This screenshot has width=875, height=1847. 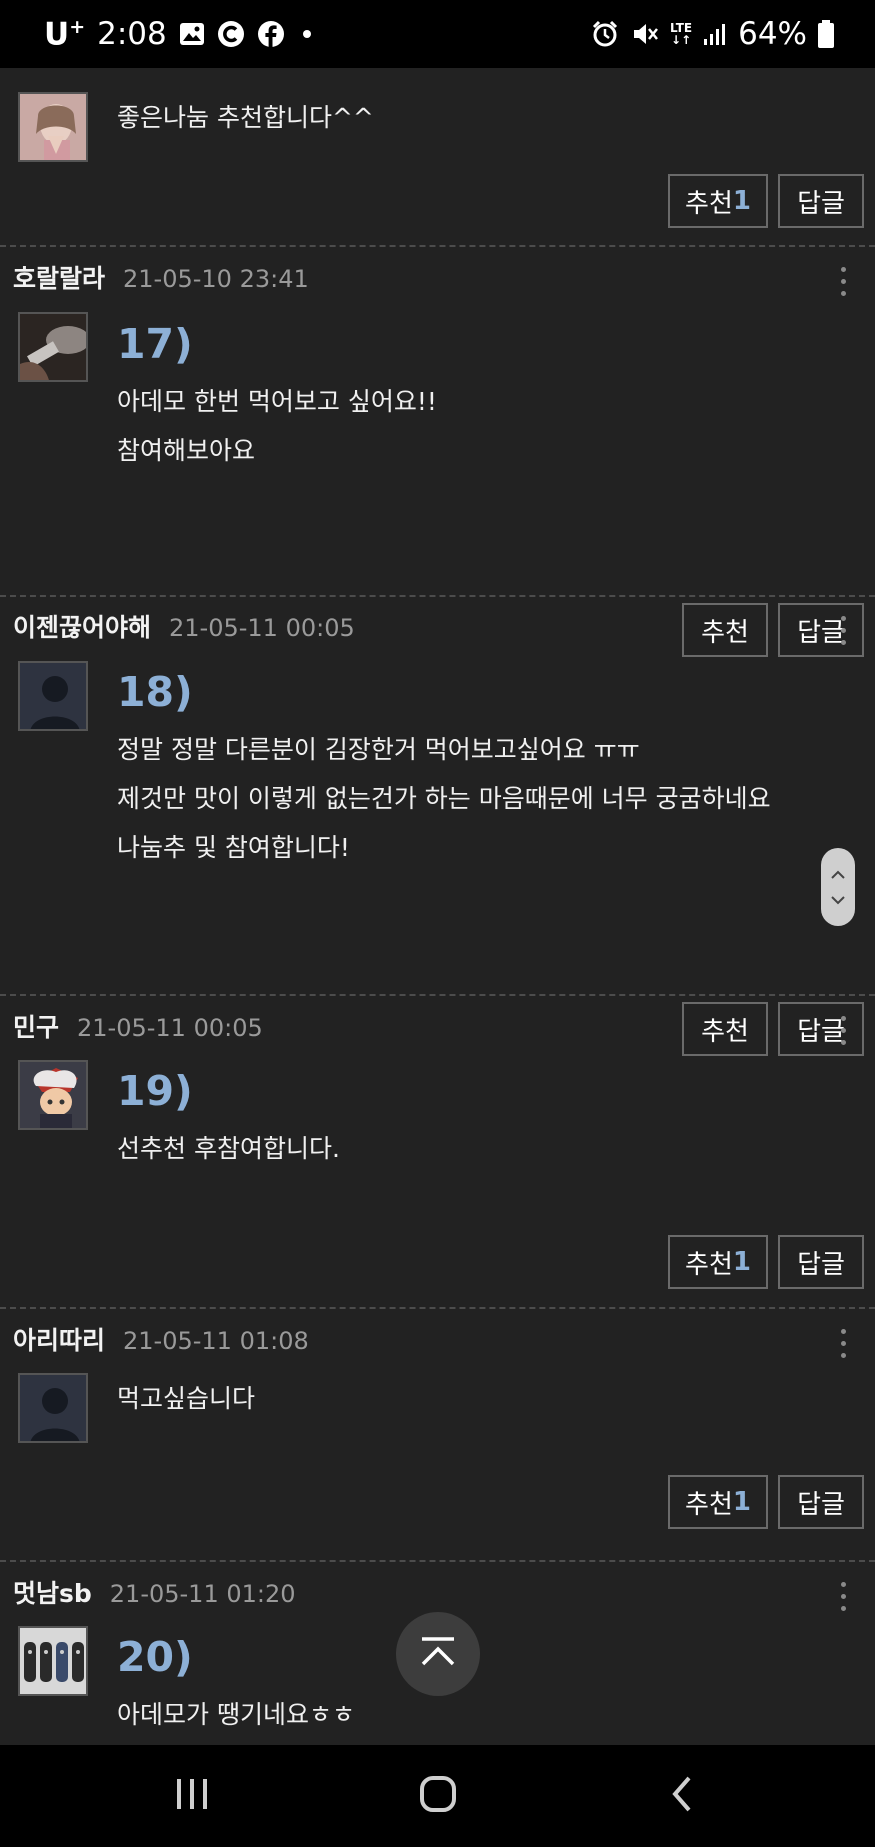 I want to click on battery-level: 64%, so click(x=772, y=34).